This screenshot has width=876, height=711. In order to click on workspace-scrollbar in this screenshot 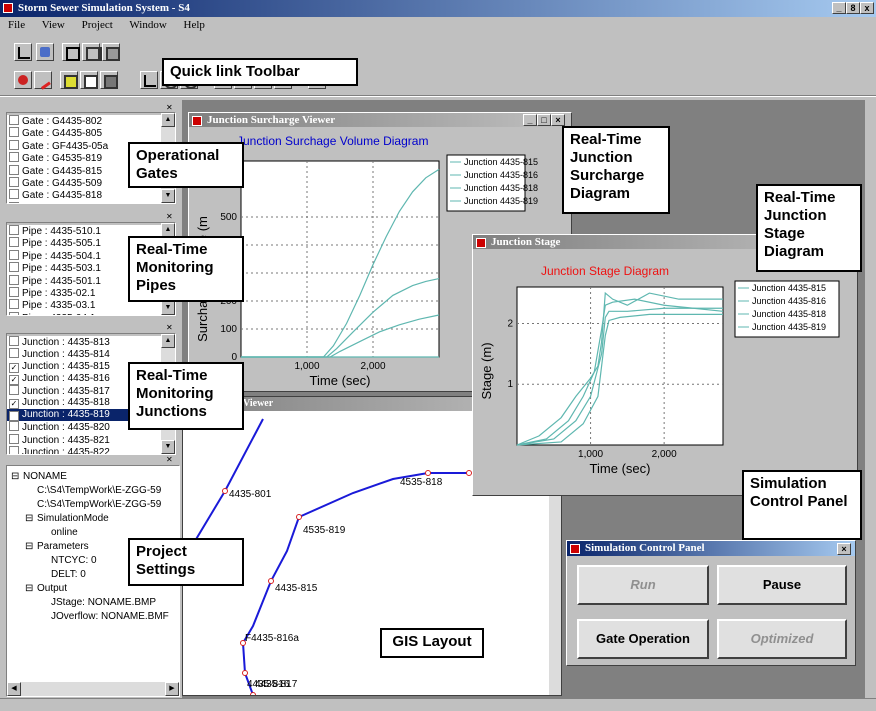, I will do `click(870, 400)`.